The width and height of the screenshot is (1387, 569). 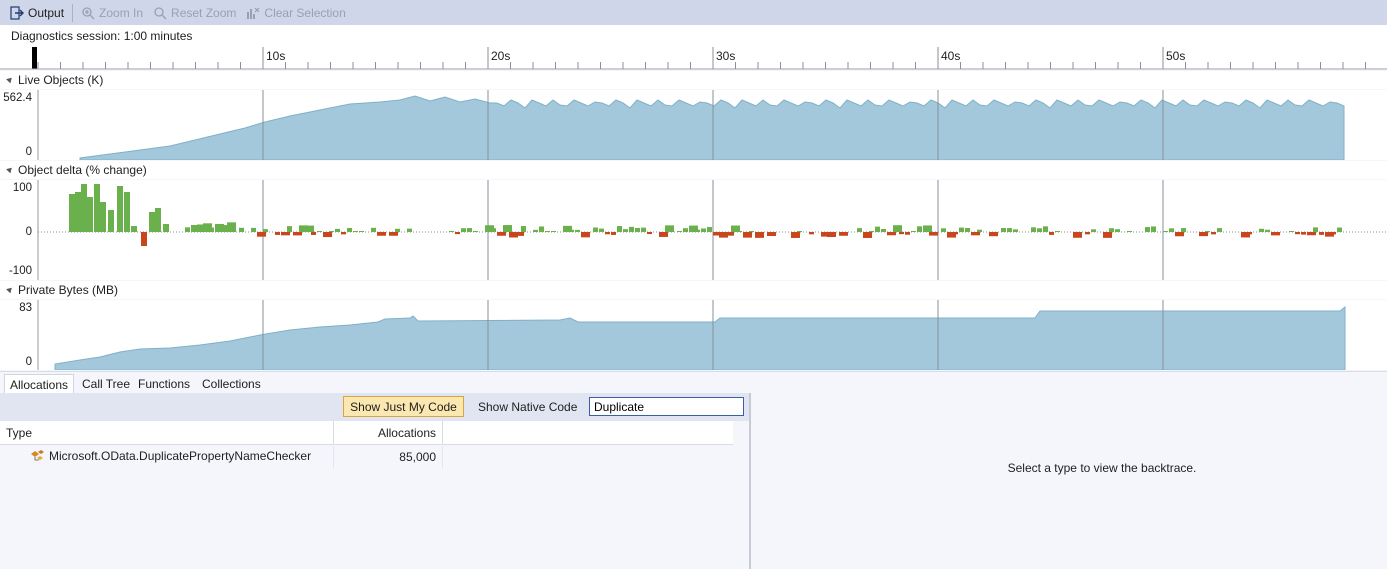 What do you see at coordinates (693, 80) in the screenshot?
I see `live-objects-header: Live Objects (K)` at bounding box center [693, 80].